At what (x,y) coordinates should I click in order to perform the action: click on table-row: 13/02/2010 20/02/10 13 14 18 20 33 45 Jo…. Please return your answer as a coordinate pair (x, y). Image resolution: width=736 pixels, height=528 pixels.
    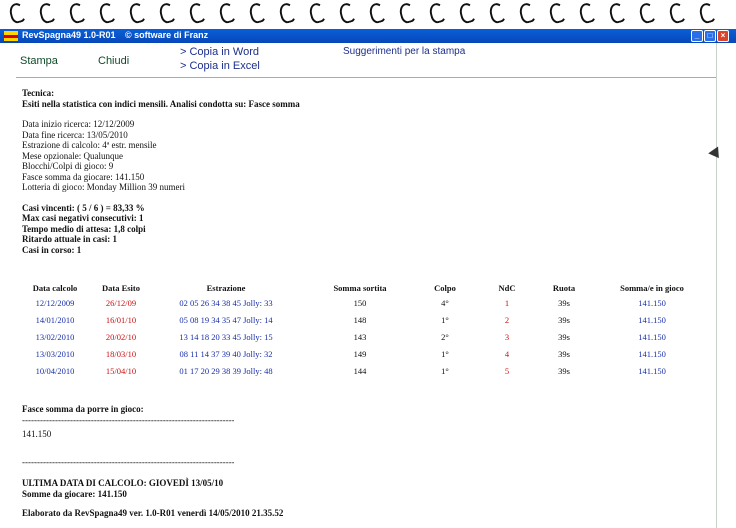
    Looking at the image, I should click on (364, 336).